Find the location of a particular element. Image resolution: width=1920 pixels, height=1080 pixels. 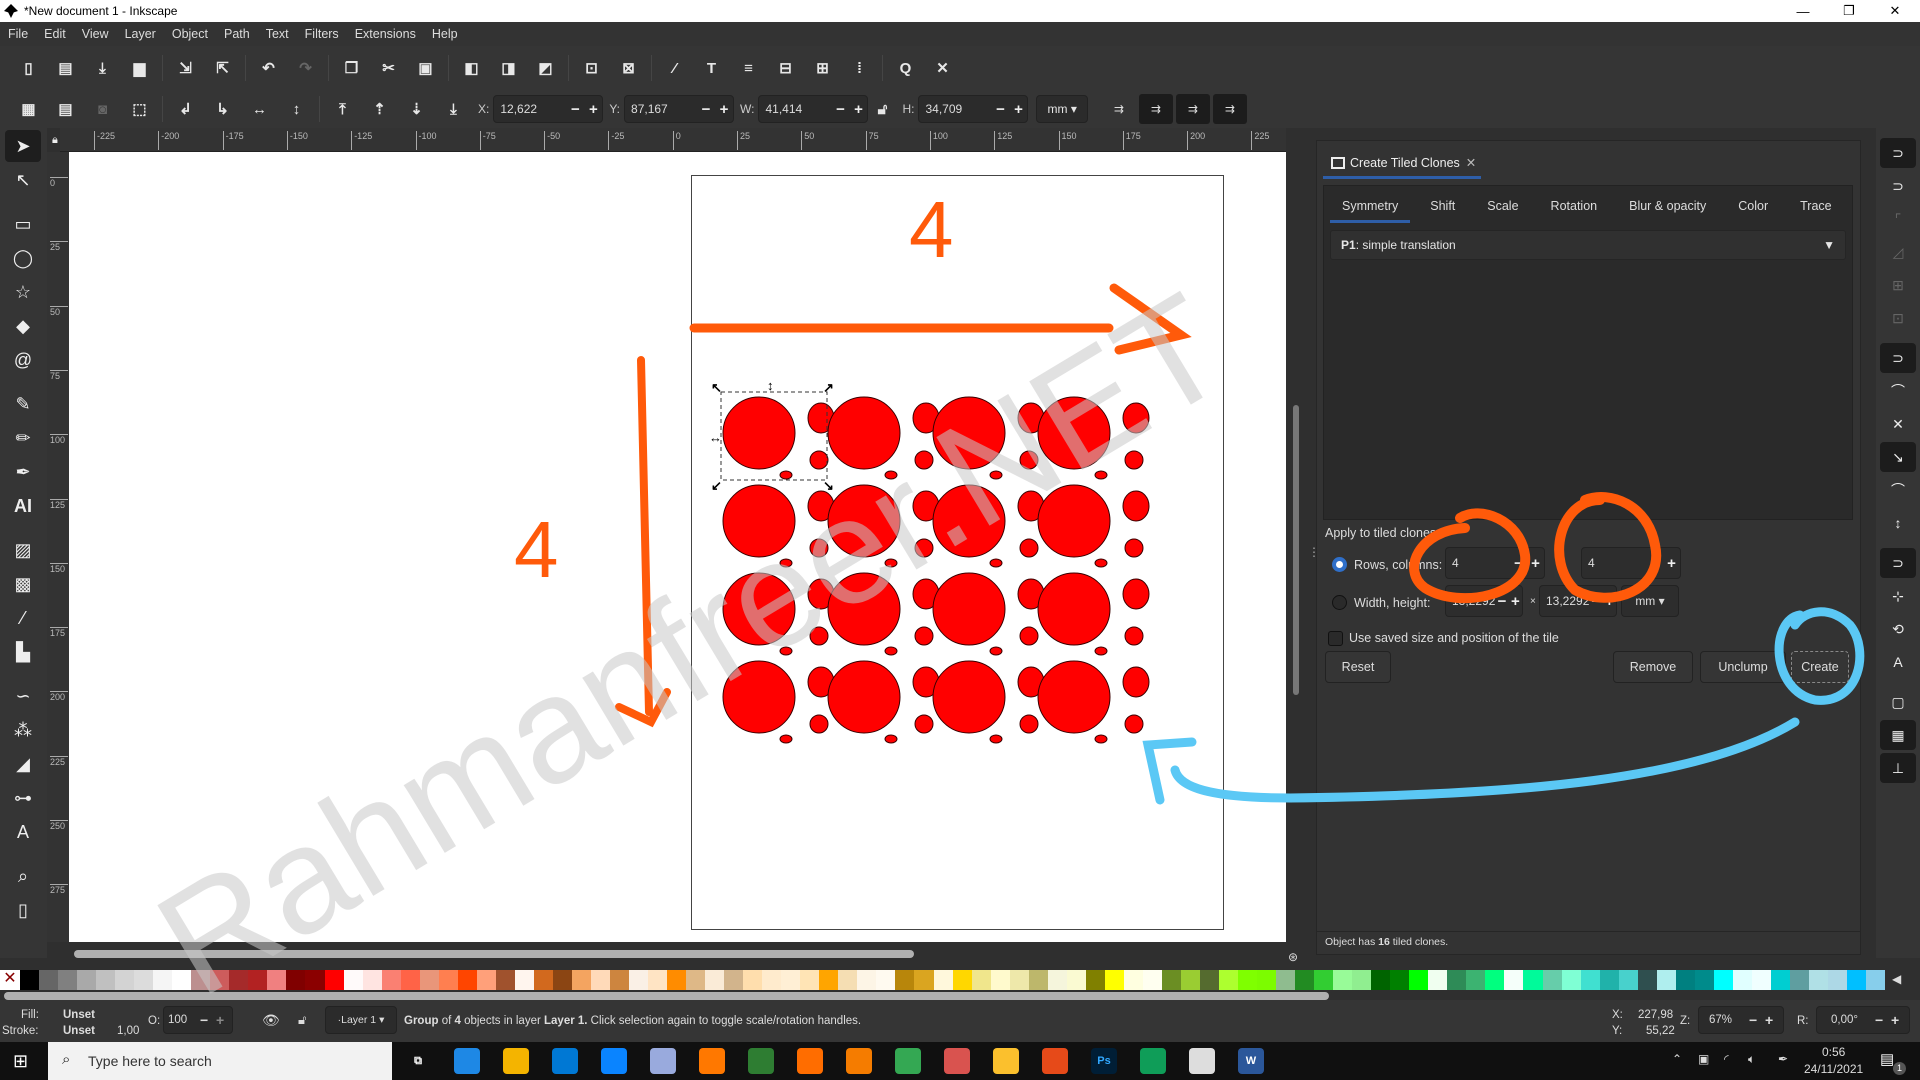

taskbar-app-file-explorer is located at coordinates (516, 1061).